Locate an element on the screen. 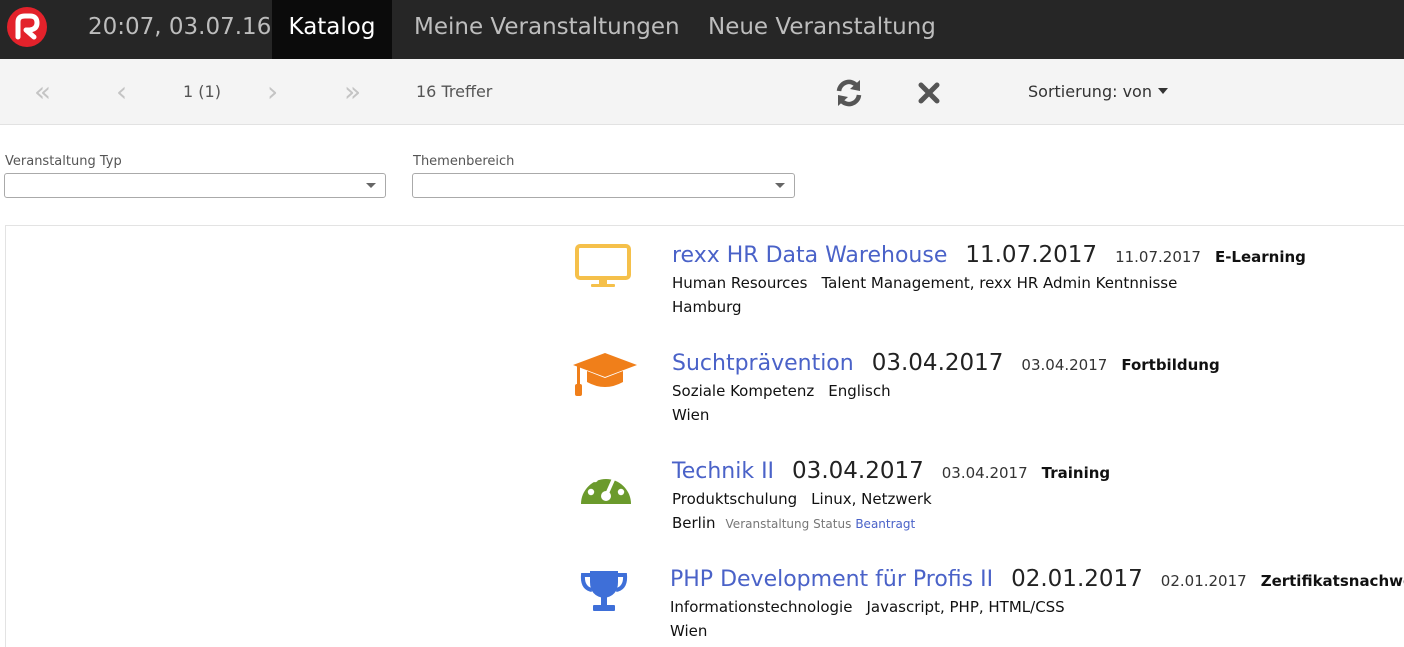 The image size is (1404, 647). filter-topic-select is located at coordinates (603, 185).